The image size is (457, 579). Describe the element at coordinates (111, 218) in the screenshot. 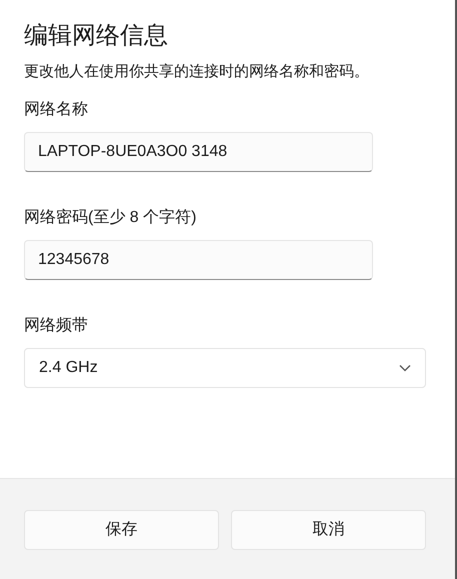

I see `field-label: 网络密码(至少 8 个字符)` at that location.